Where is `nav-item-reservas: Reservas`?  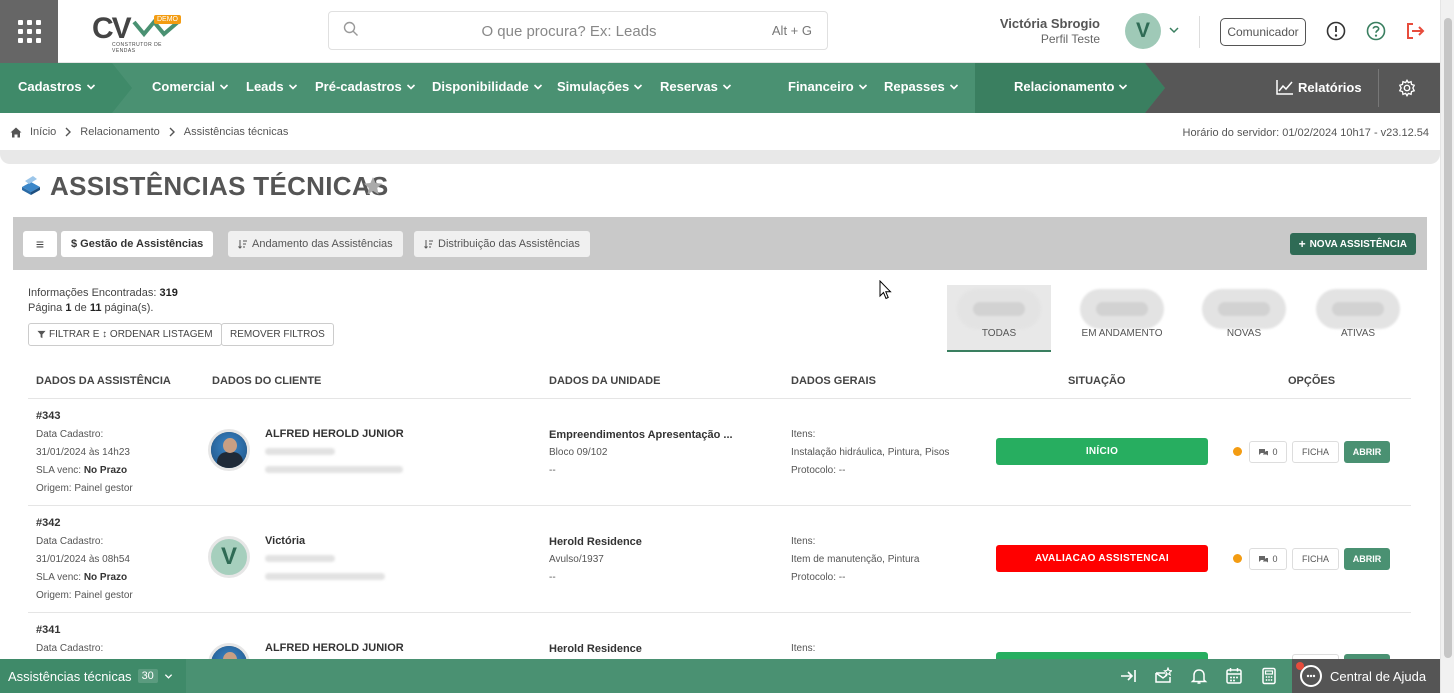
nav-item-reservas: Reservas is located at coordinates (696, 86).